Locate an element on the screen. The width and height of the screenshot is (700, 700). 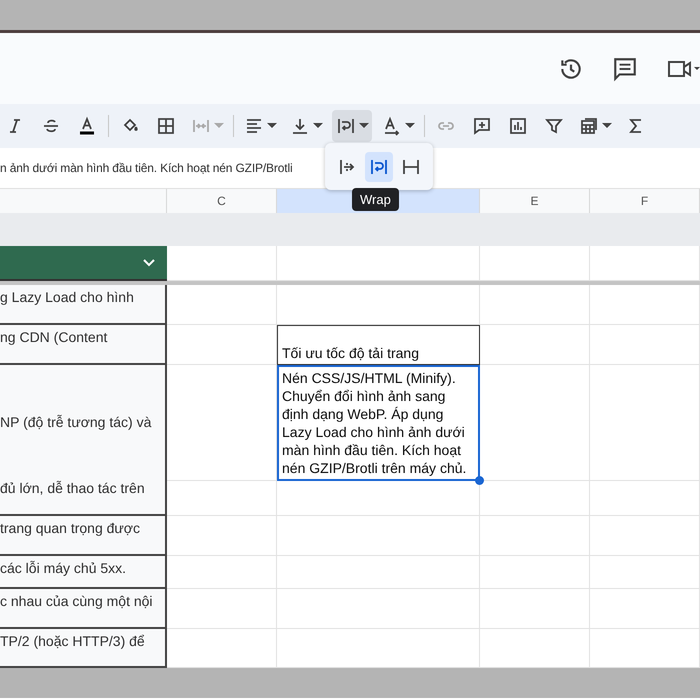
chevron-down-icon is located at coordinates (149, 262).